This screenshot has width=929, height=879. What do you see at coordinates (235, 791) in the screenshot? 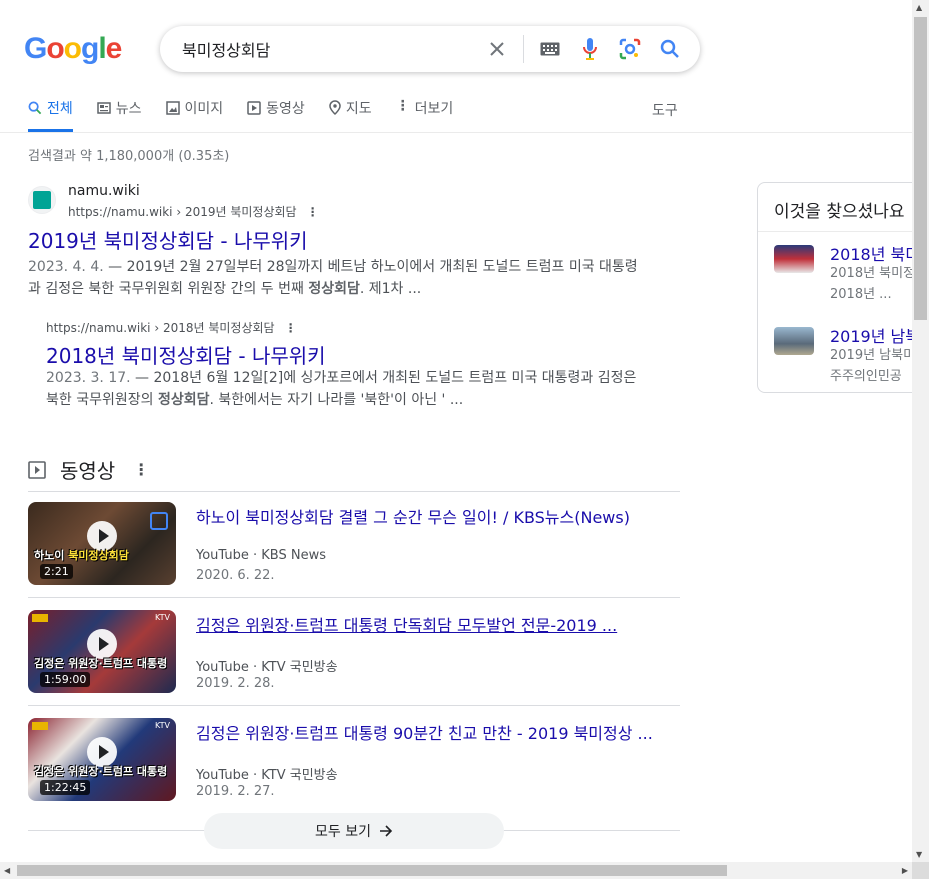
I see `video-date: 2019. 2. 27.` at bounding box center [235, 791].